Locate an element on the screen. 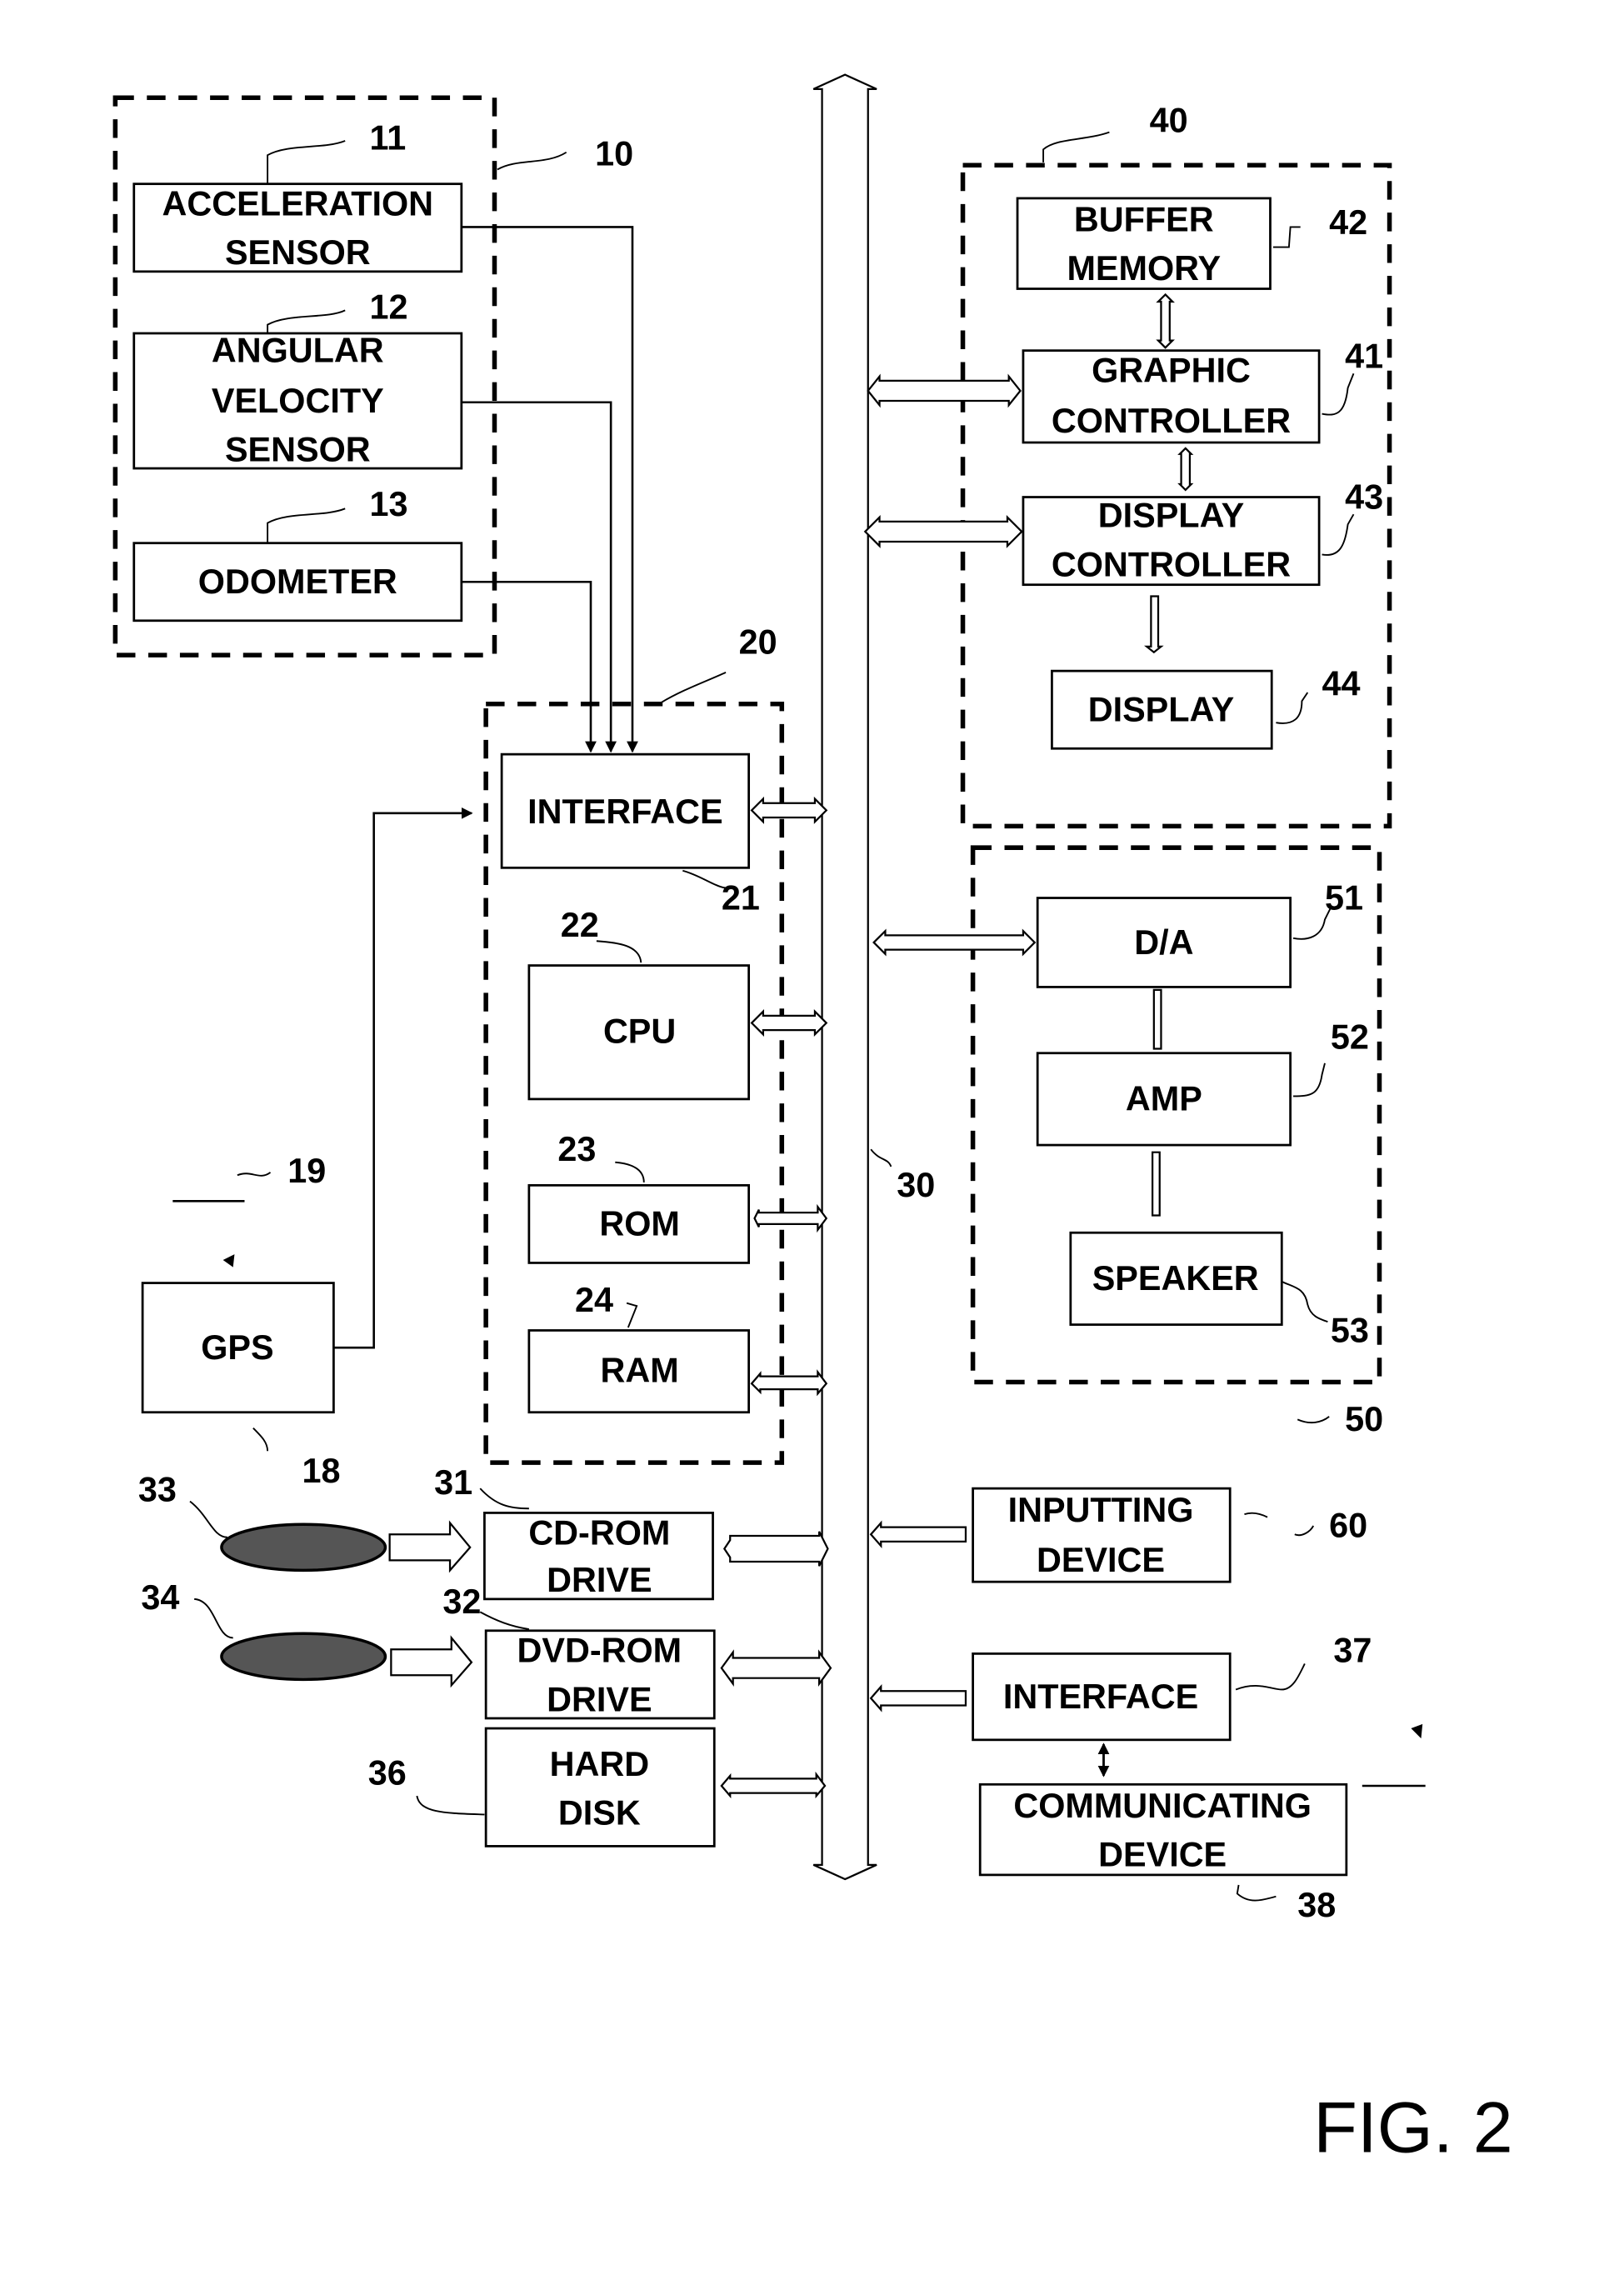 The width and height of the screenshot is (1624, 2270). odometer-ref: 13 is located at coordinates (388, 504).